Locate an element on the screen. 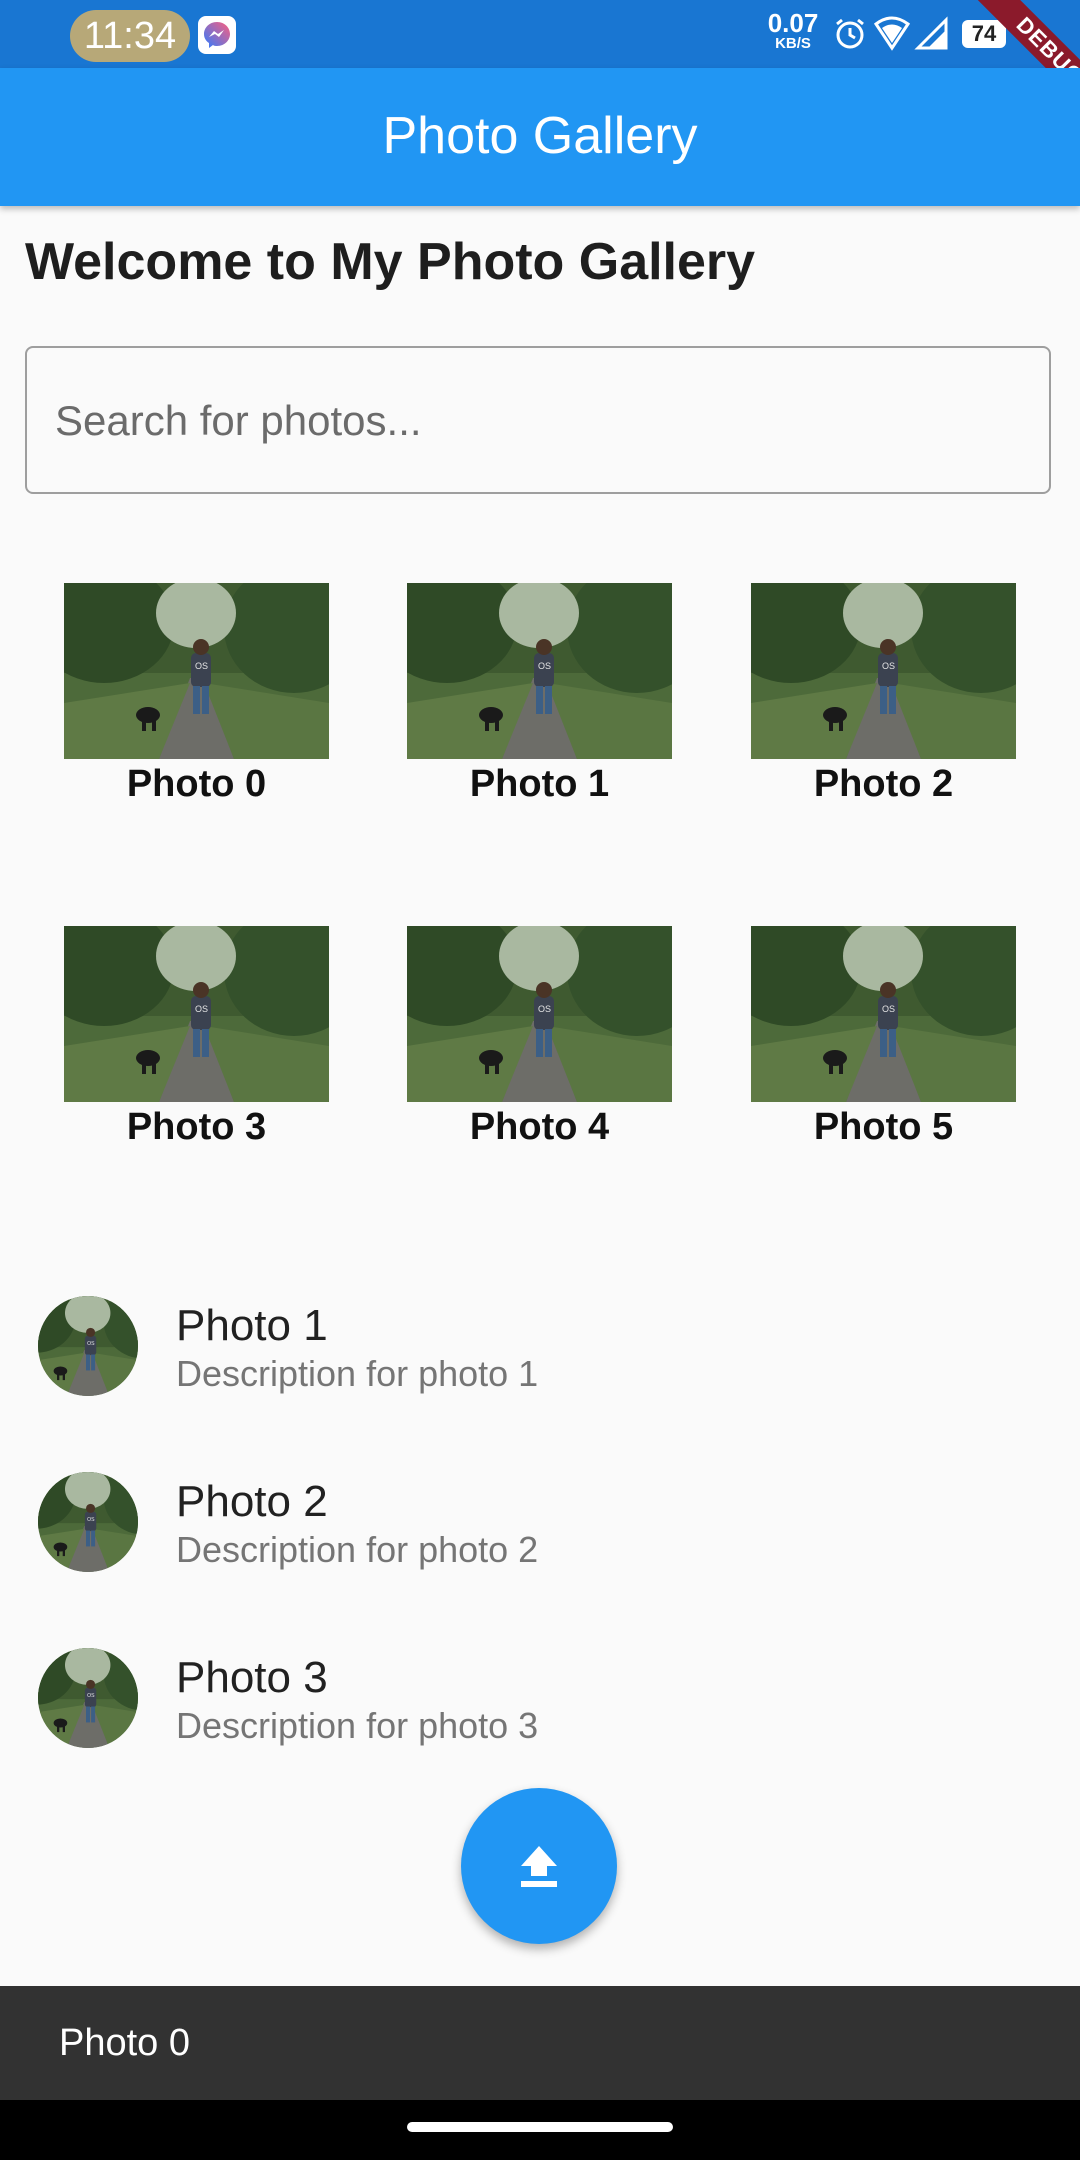 This screenshot has width=1080, height=2160. grid-item: Photo 1 is located at coordinates (539, 695).